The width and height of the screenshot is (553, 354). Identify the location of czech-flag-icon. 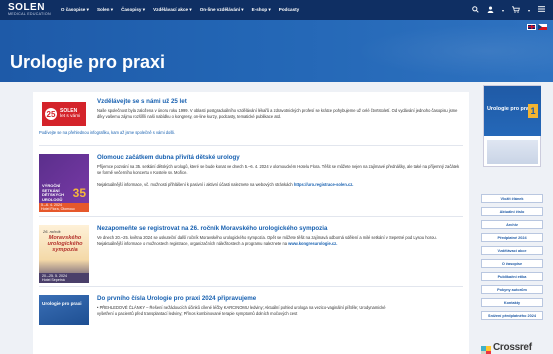
(542, 27).